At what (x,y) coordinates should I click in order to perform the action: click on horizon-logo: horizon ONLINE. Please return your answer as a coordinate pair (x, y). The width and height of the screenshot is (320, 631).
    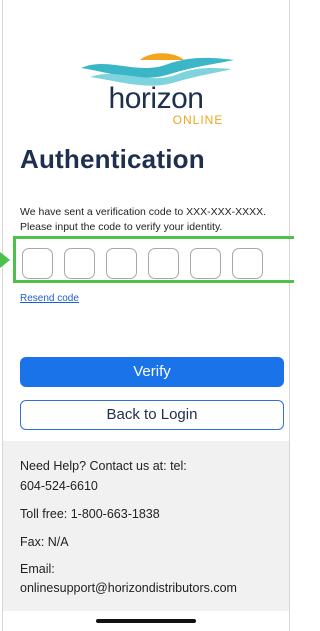
    Looking at the image, I should click on (157, 90).